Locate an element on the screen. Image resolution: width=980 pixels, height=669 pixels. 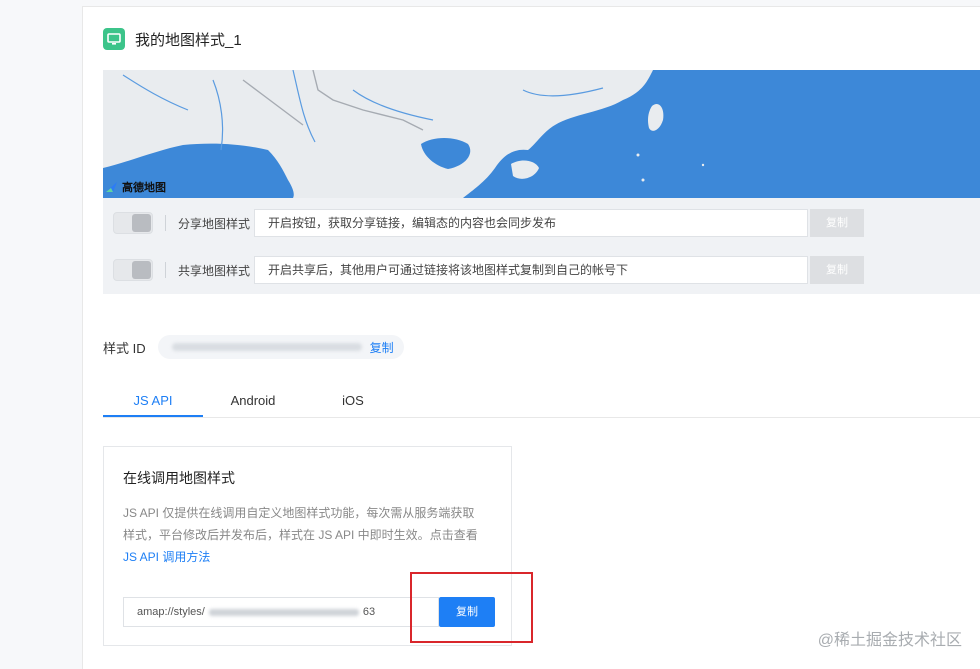
tab-js-api: JS API is located at coordinates (153, 401).